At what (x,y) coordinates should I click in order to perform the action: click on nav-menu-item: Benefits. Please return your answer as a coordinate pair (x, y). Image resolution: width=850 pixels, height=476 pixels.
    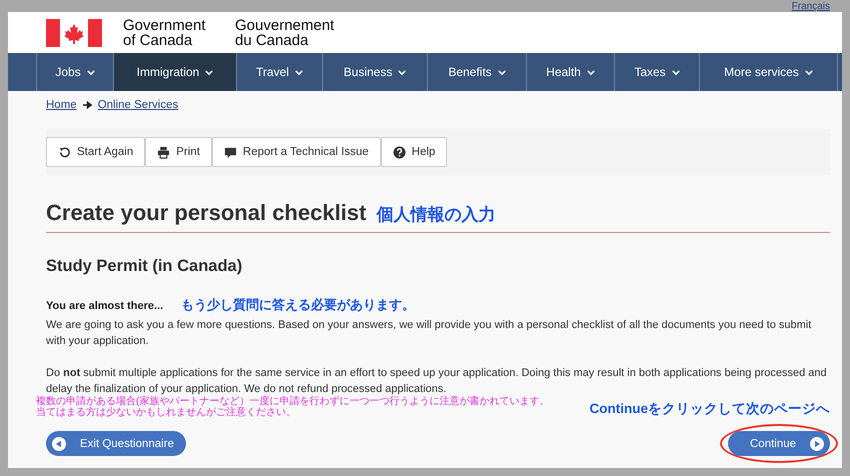
    Looking at the image, I should click on (476, 72).